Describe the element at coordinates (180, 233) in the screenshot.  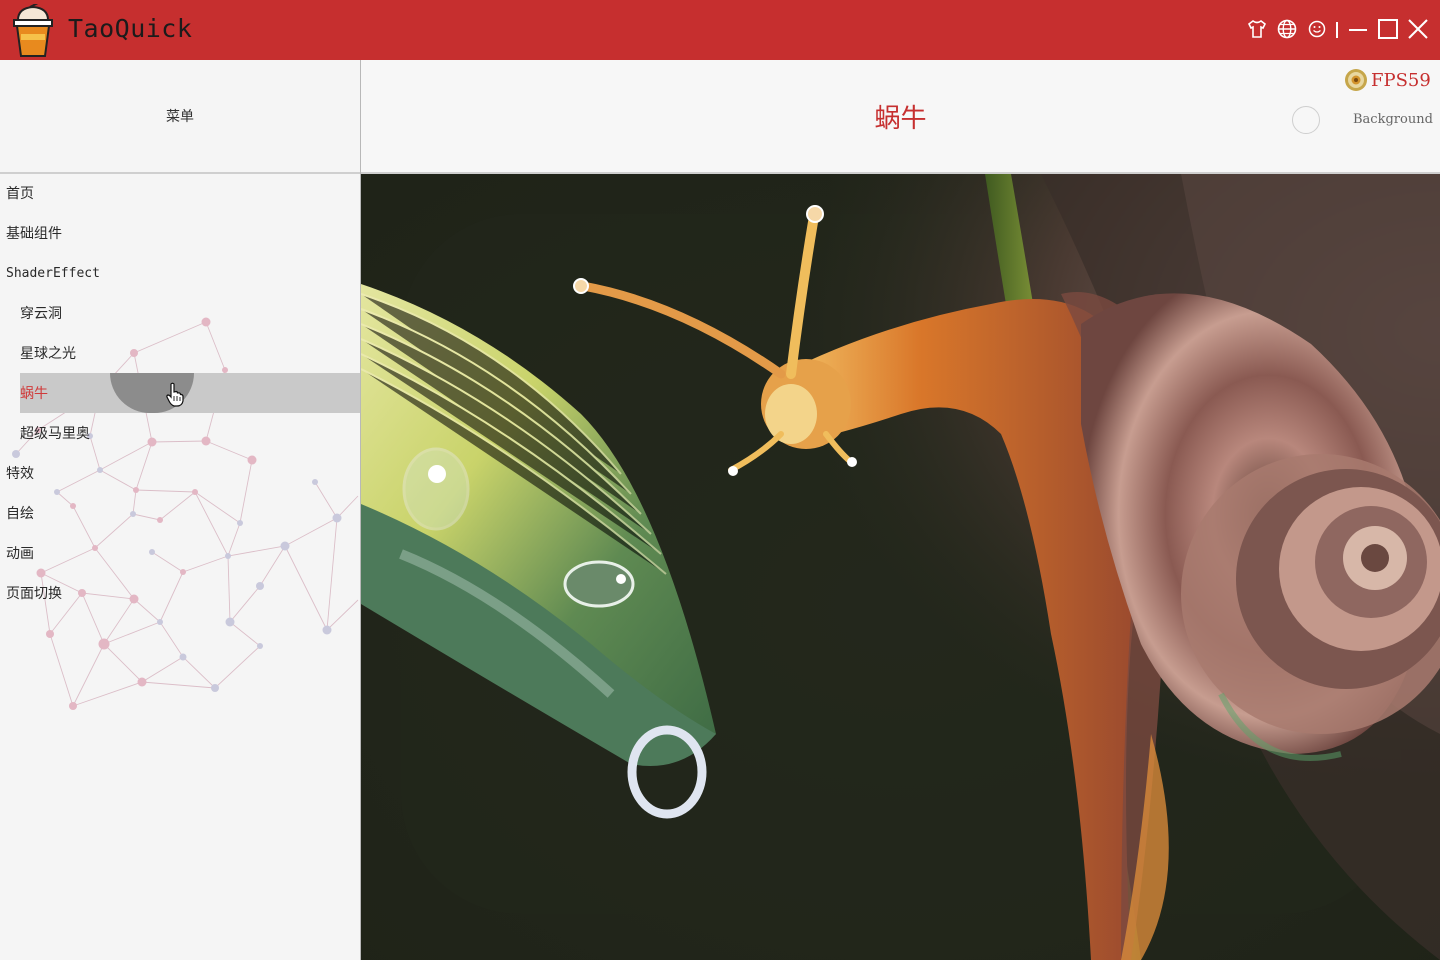
I see `menu-item-basic-components: 基础组件` at that location.